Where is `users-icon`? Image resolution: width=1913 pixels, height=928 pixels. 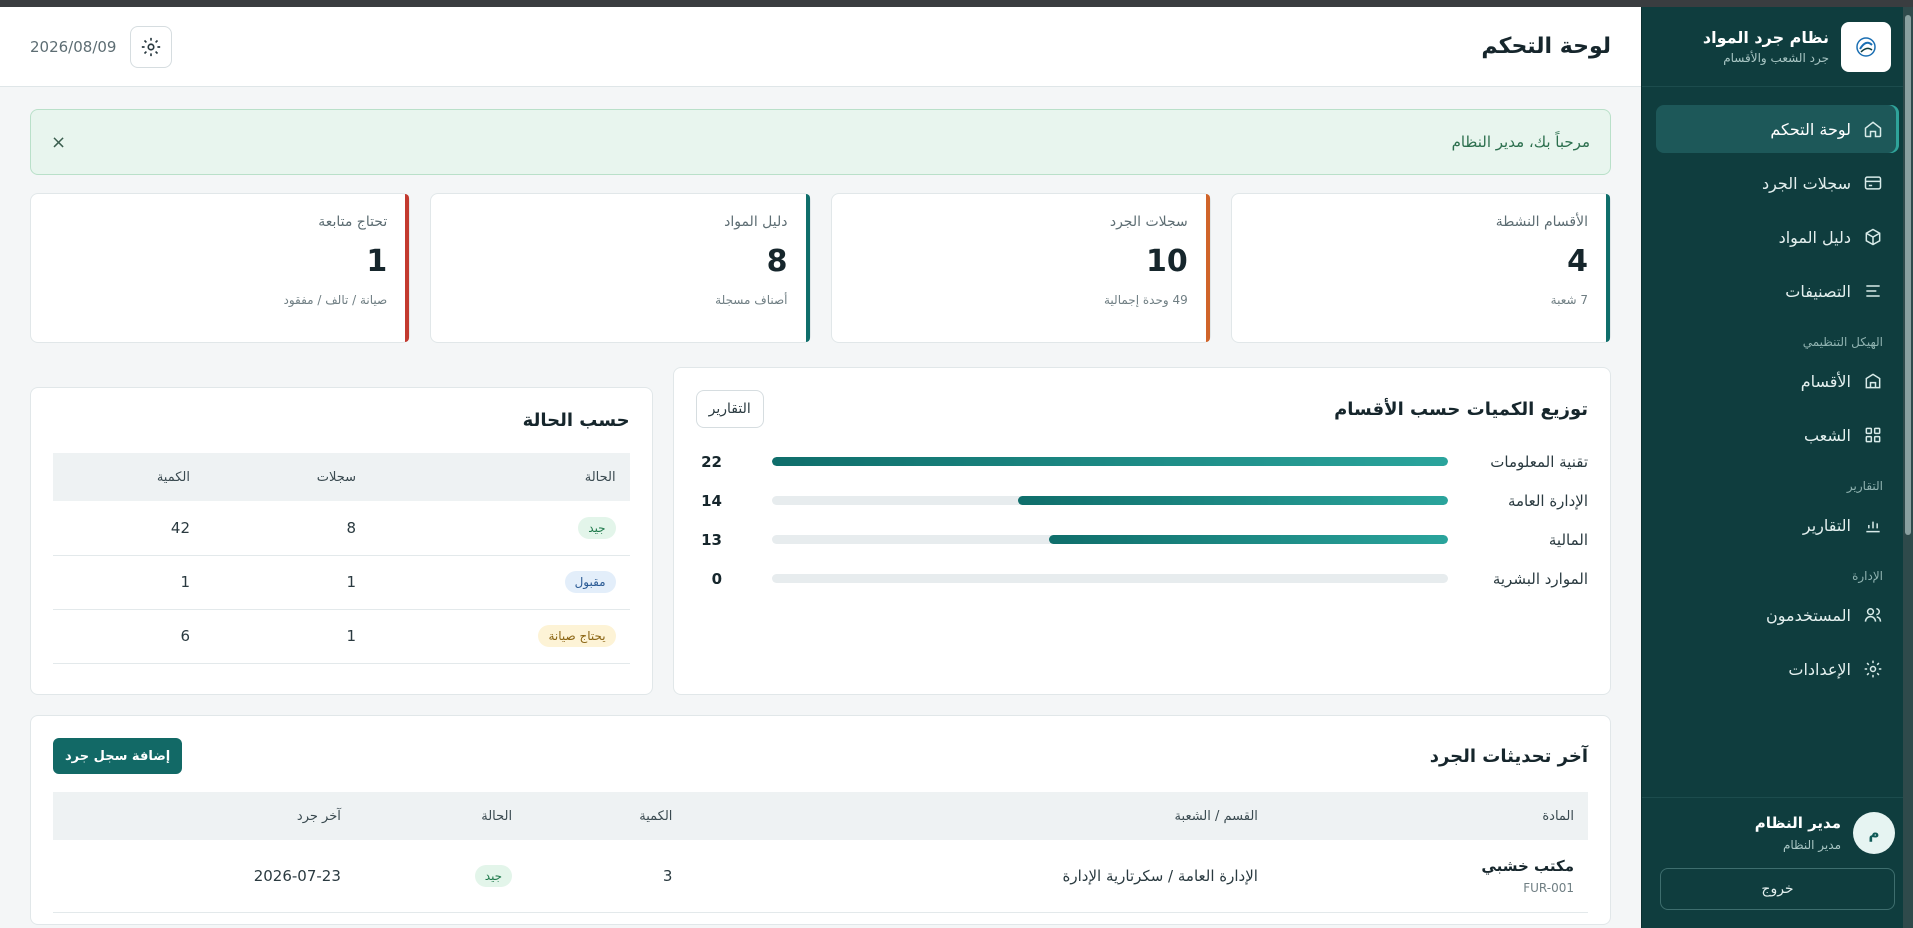
users-icon is located at coordinates (1873, 615).